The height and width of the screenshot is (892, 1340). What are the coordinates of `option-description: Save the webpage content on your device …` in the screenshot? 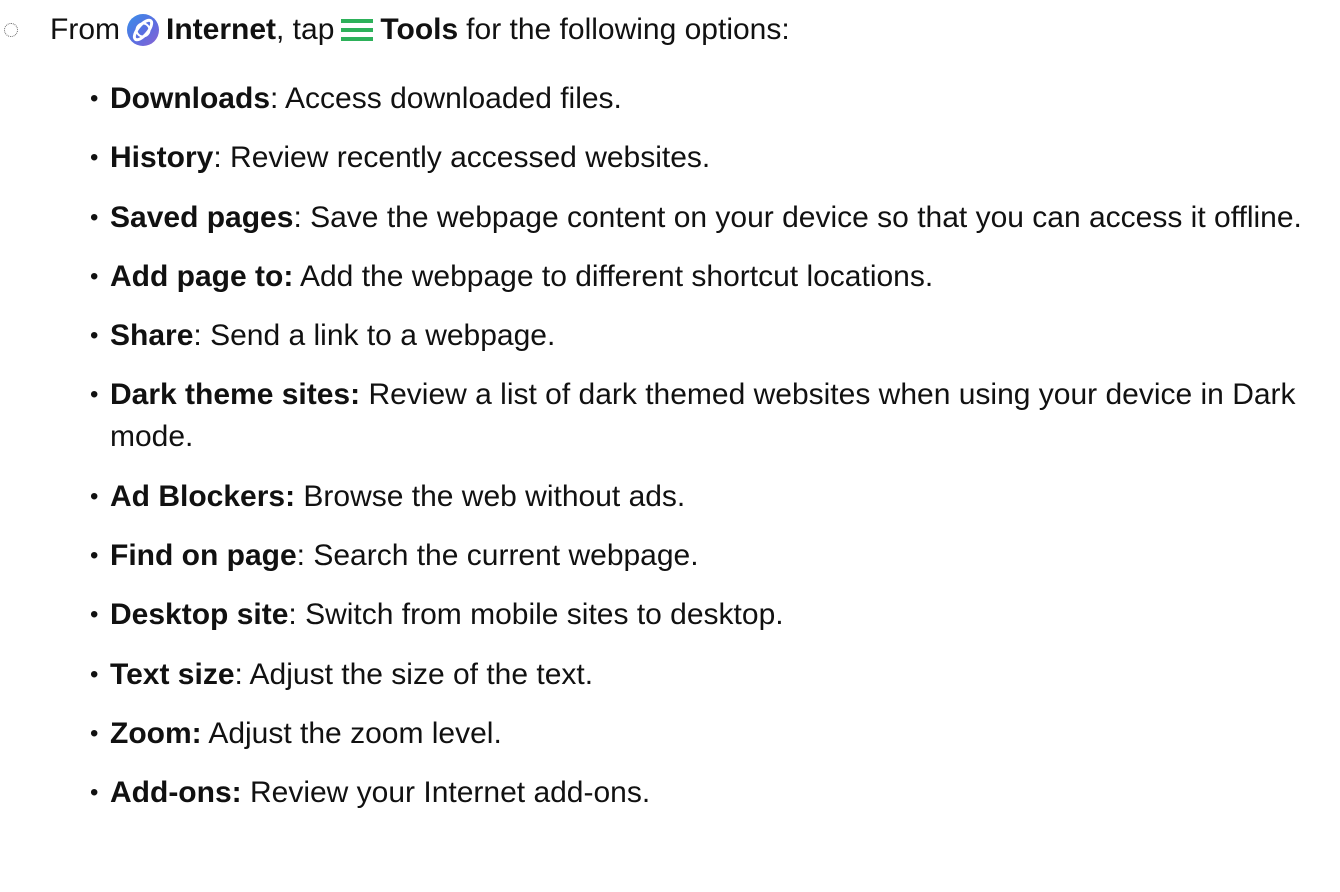 It's located at (801, 217).